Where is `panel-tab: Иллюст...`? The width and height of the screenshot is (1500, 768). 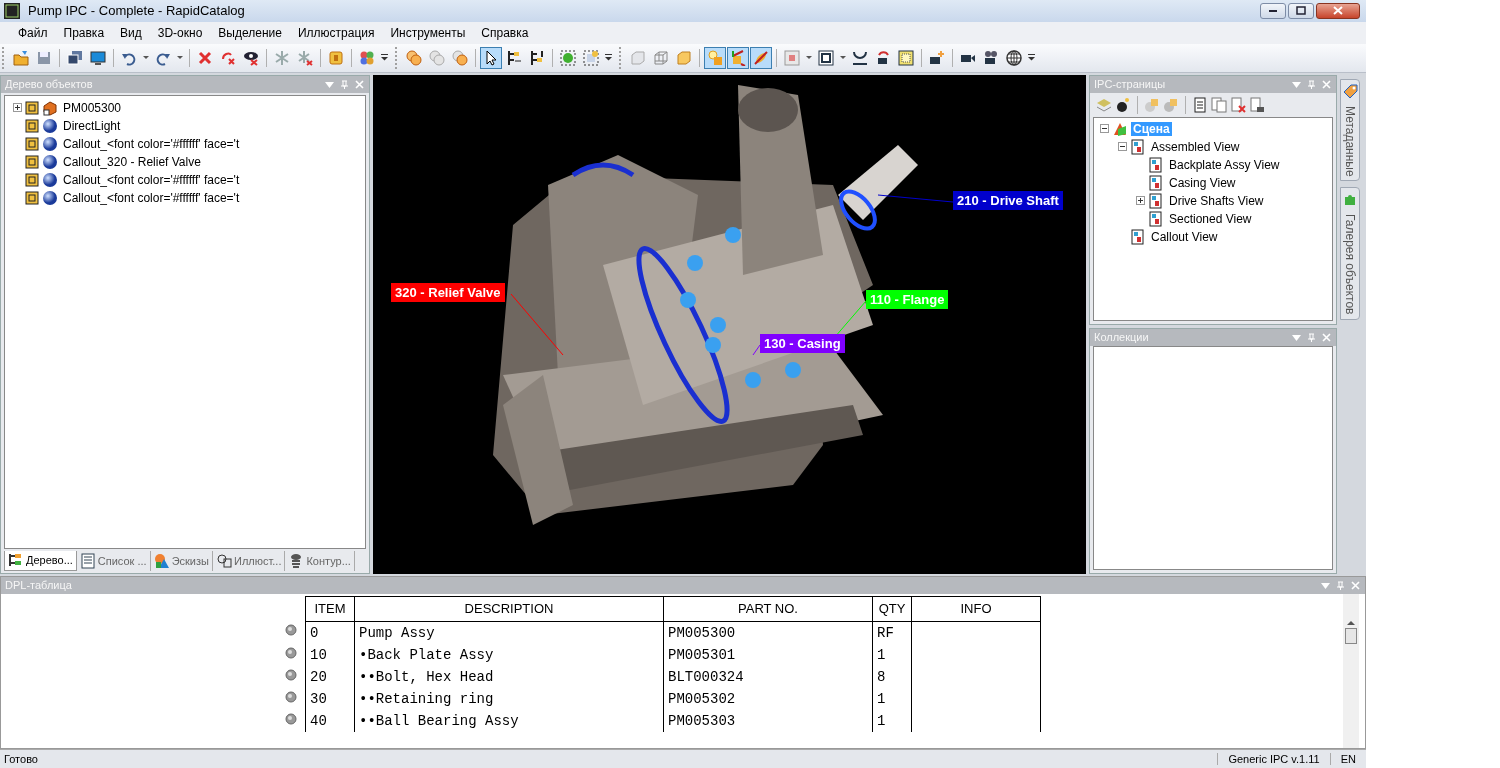
panel-tab: Иллюст... is located at coordinates (249, 560).